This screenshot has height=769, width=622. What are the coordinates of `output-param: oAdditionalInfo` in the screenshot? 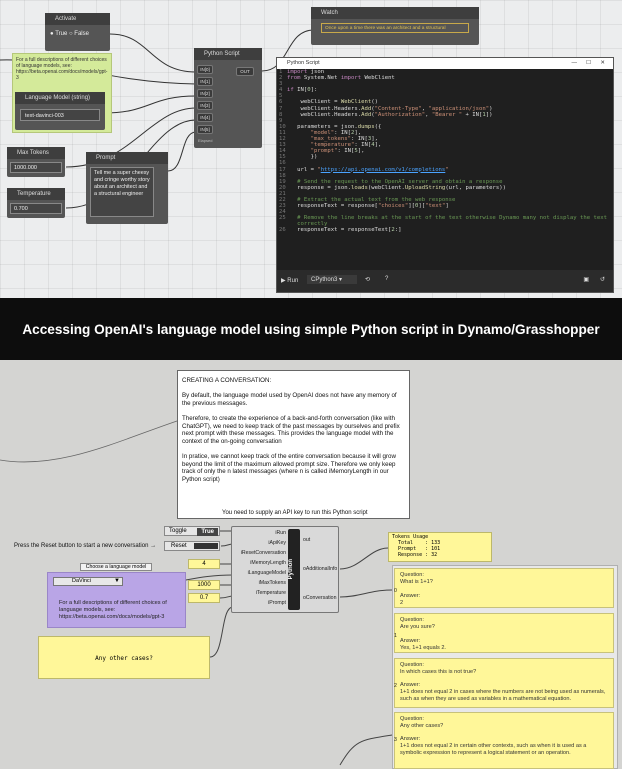 It's located at (320, 569).